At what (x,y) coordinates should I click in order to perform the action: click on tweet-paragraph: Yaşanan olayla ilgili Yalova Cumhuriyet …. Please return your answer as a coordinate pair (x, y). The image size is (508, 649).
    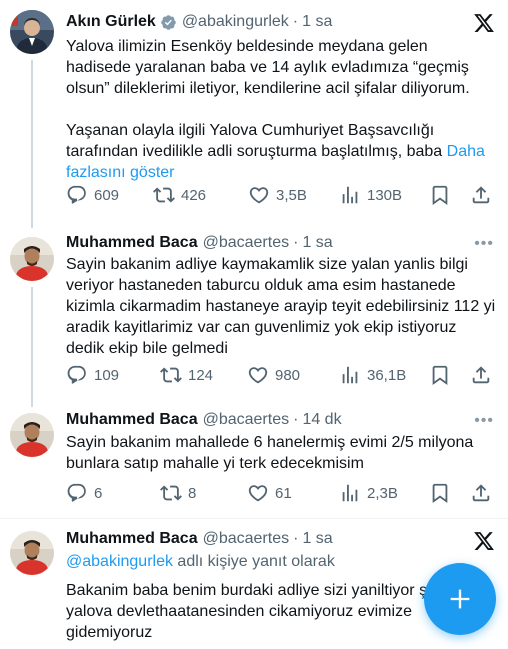
    Looking at the image, I should click on (254, 141).